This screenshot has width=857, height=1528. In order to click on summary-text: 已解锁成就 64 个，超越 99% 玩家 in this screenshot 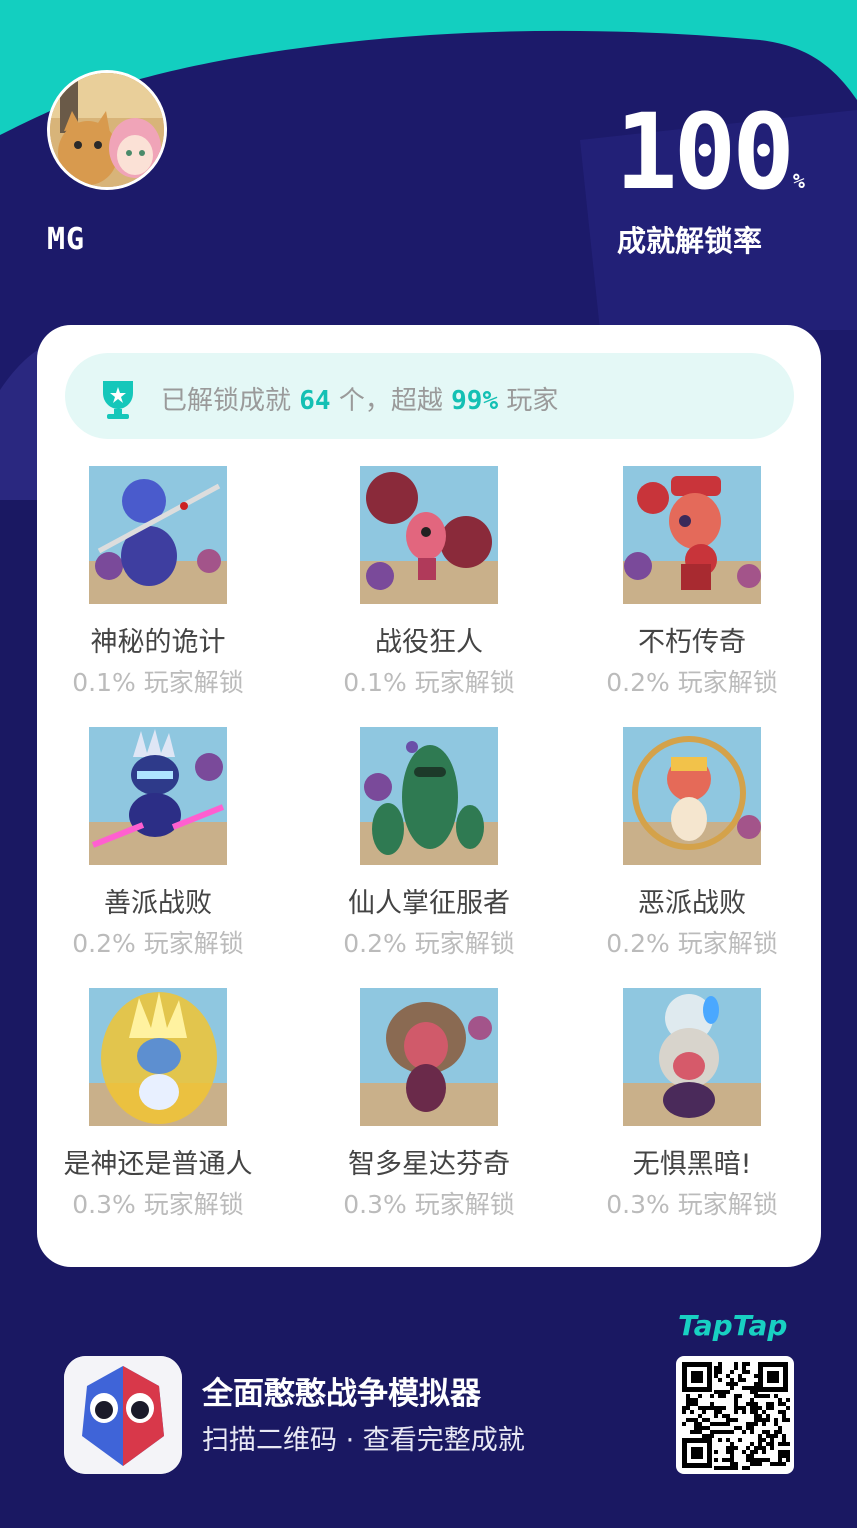, I will do `click(359, 398)`.